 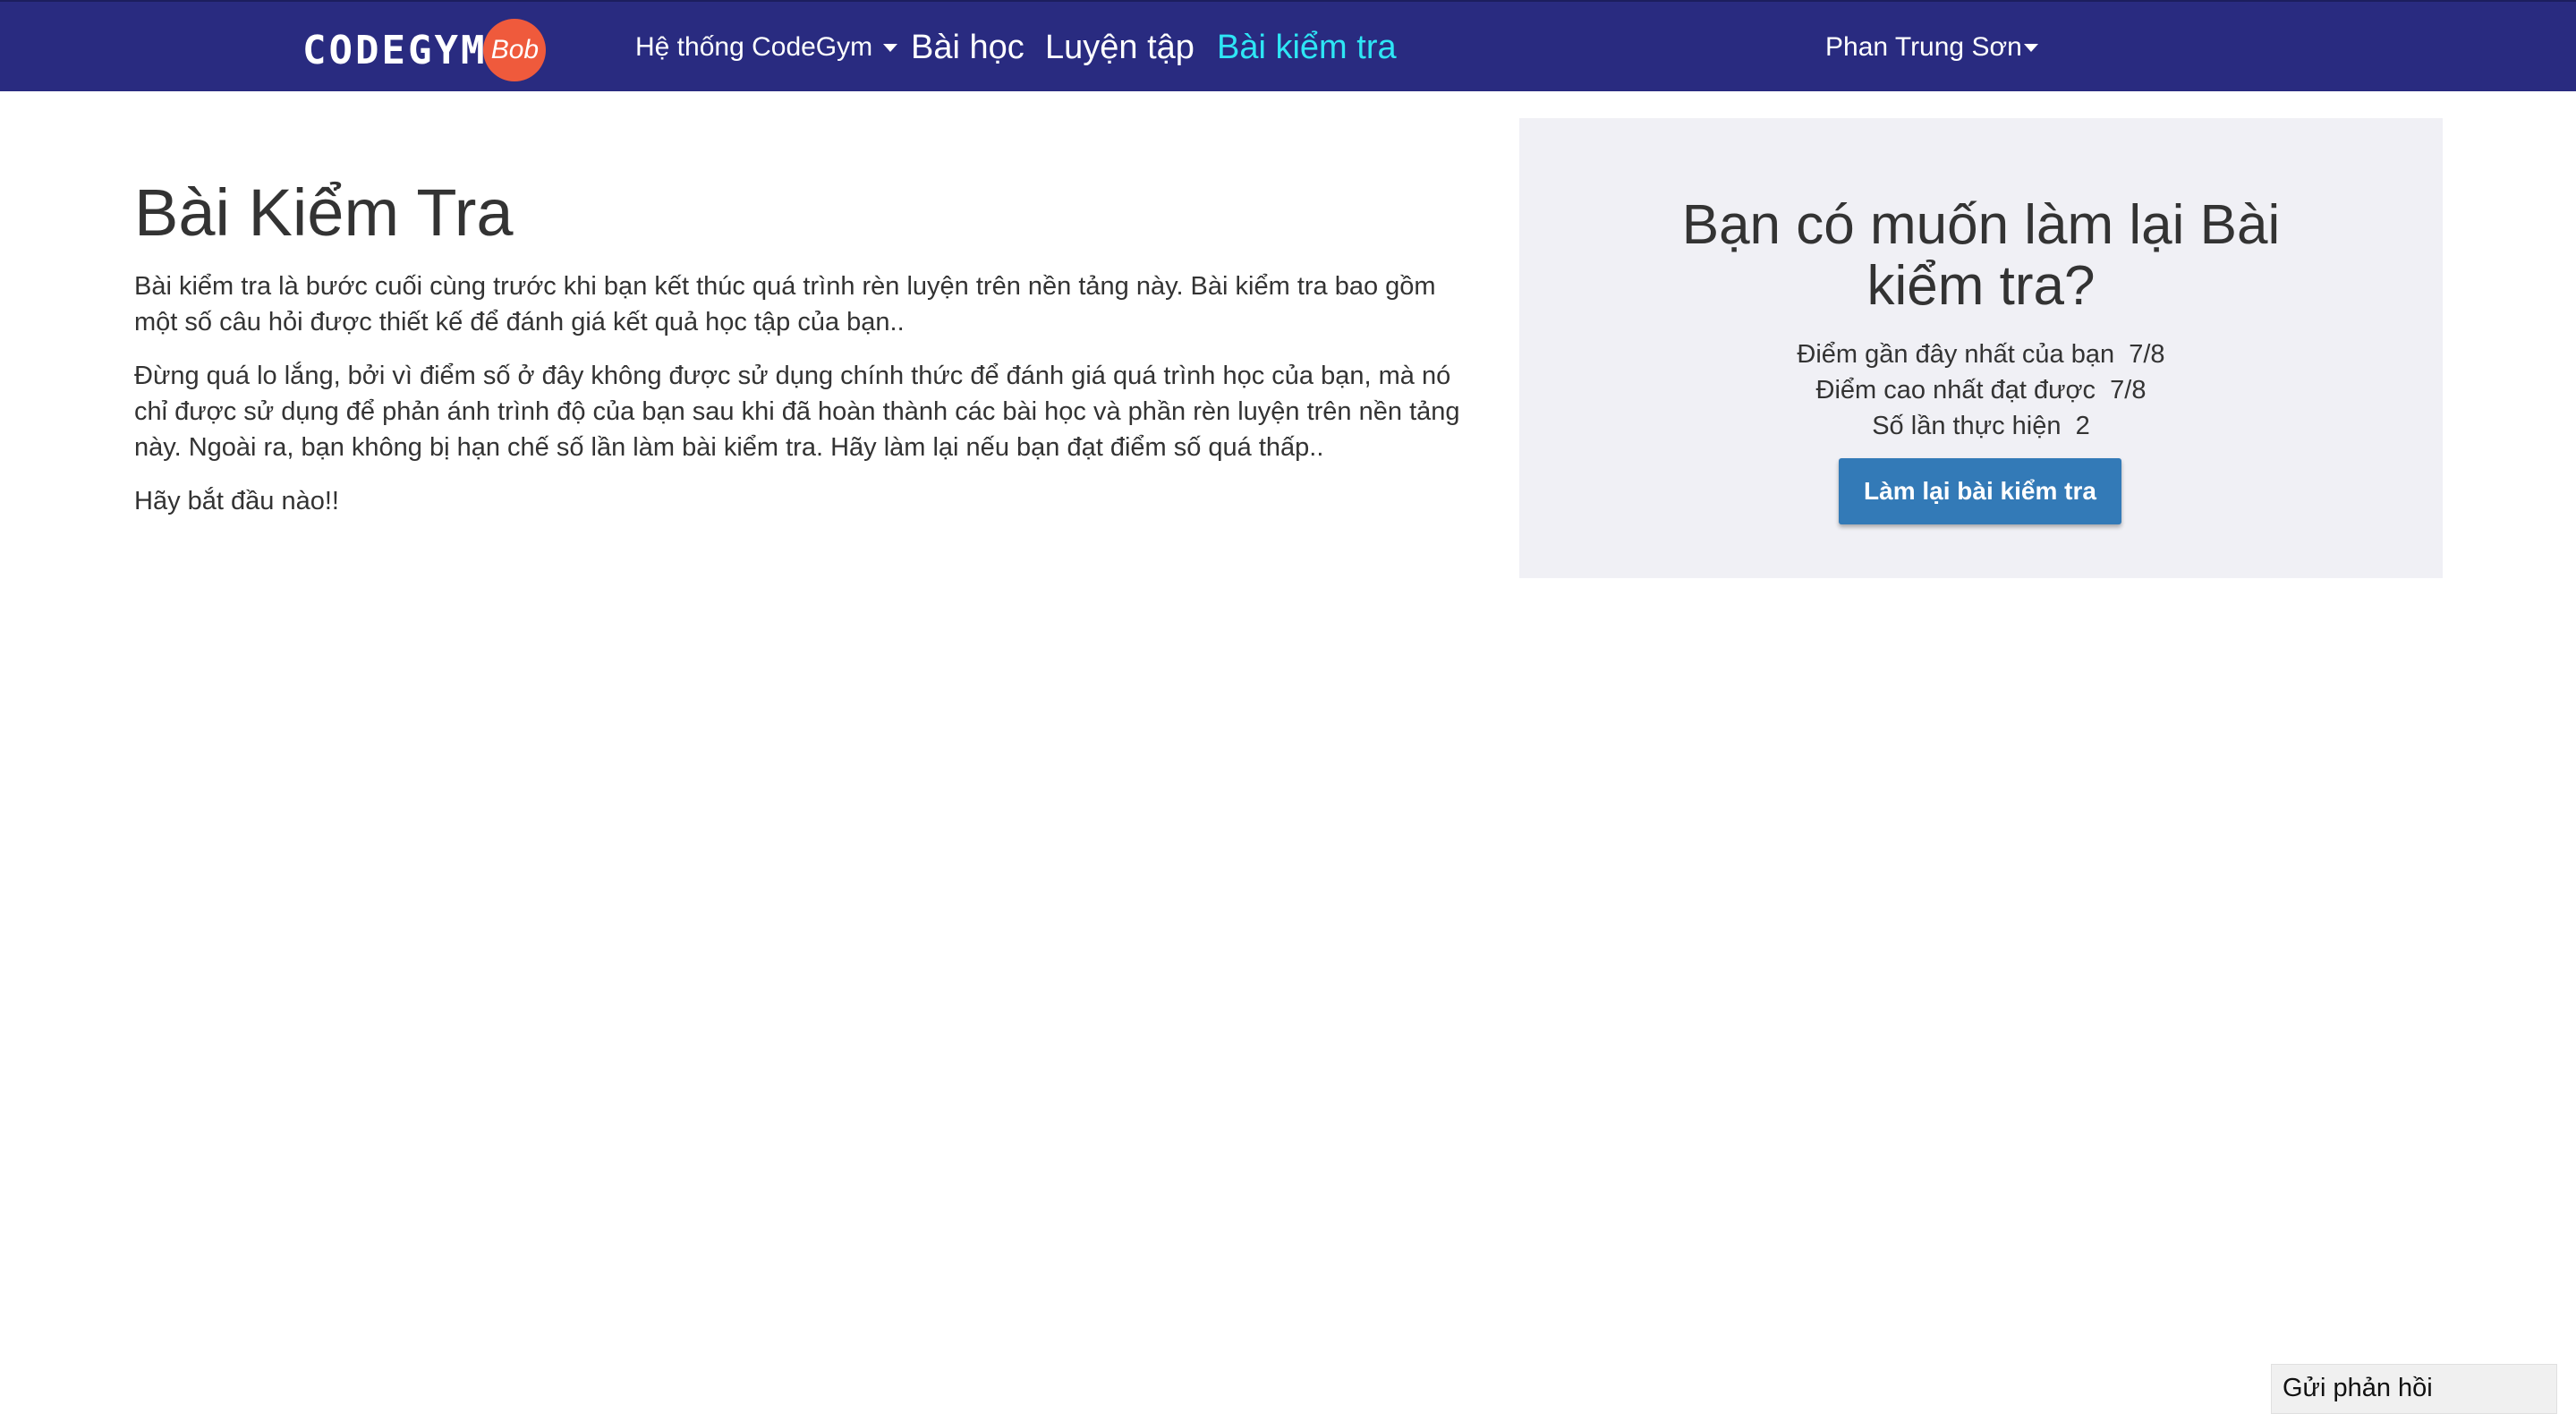 I want to click on nav-tests: Bài kiểm tra, so click(x=1307, y=47).